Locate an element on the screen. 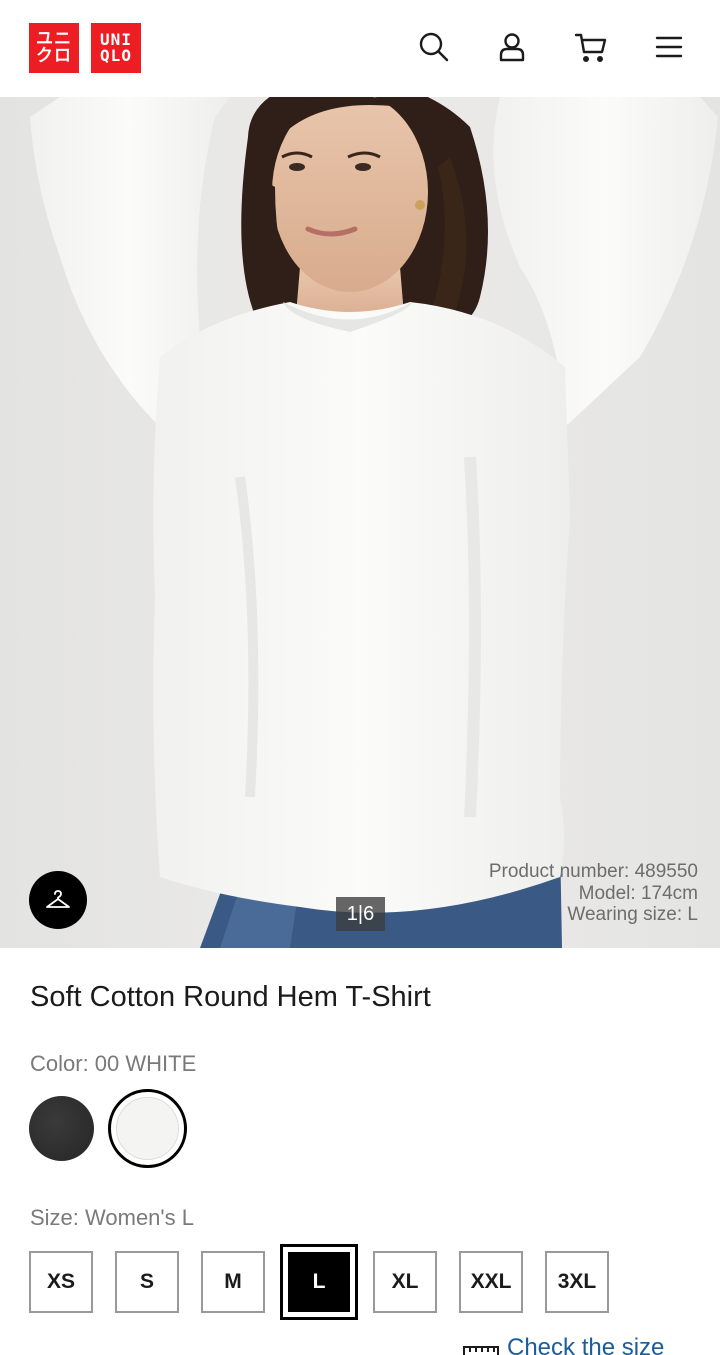 The height and width of the screenshot is (1355, 720). site-header: ユニ クロ UNI QLO is located at coordinates (360, 48).